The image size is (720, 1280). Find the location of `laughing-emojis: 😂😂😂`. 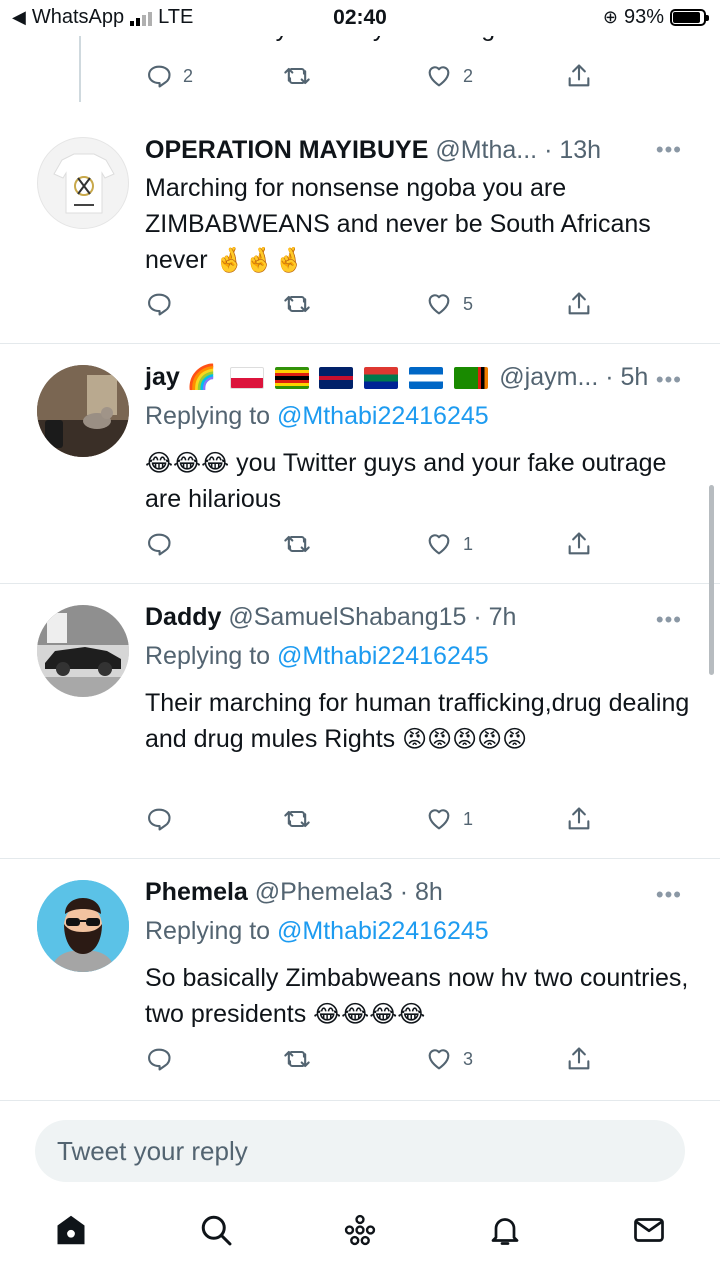

laughing-emojis: 😂😂😂 is located at coordinates (187, 463).